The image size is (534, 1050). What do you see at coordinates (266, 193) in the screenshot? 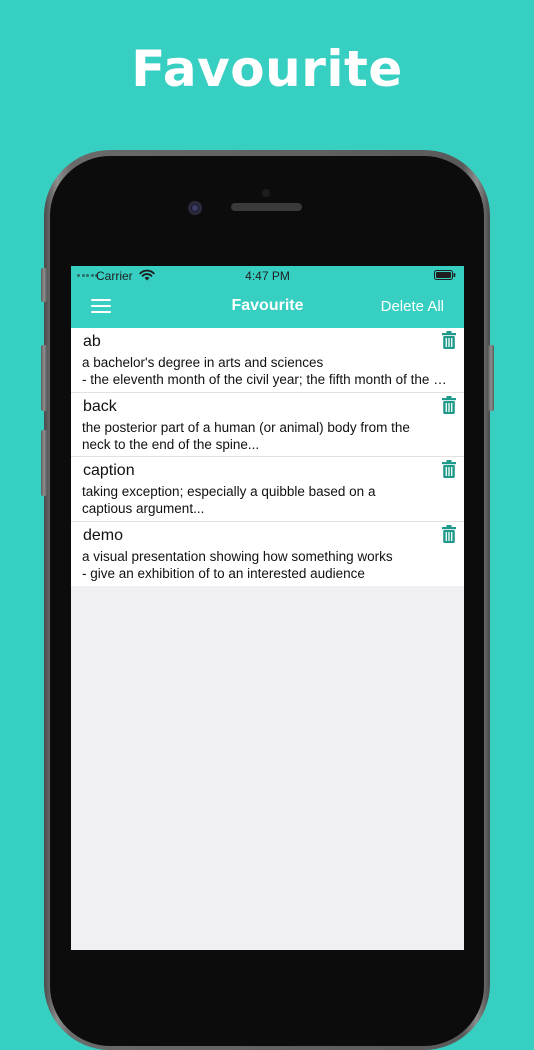
I see `proximity-sensor` at bounding box center [266, 193].